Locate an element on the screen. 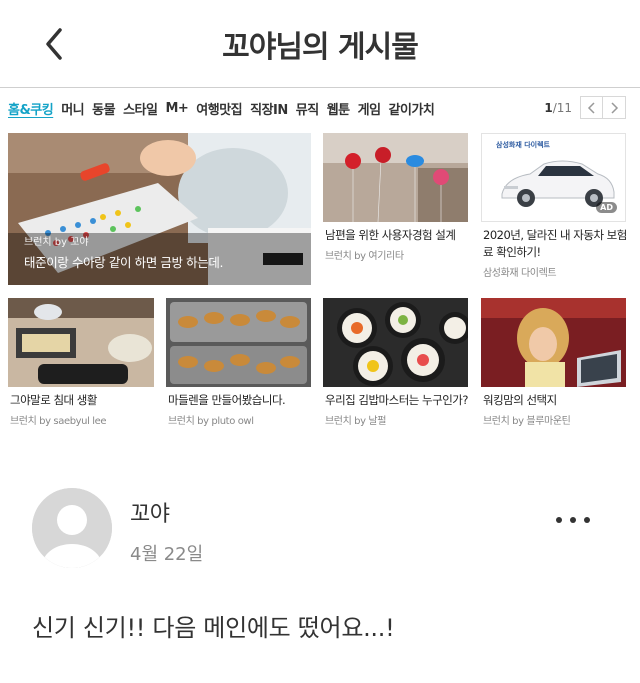  chevron-right-icon is located at coordinates (615, 107).